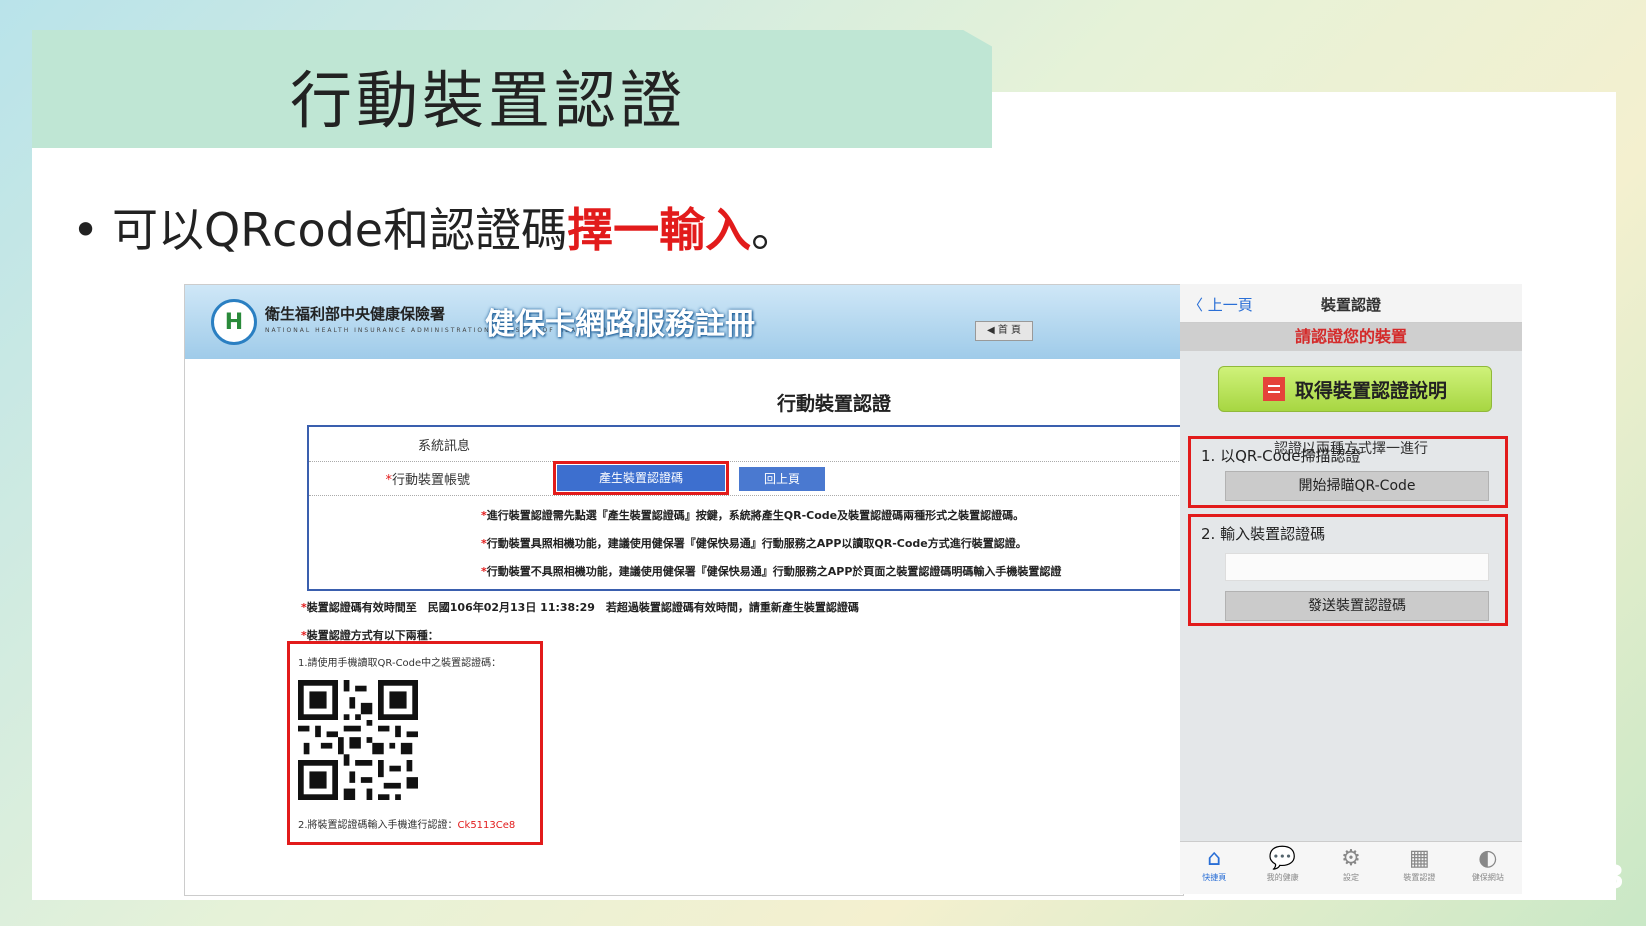 The image size is (1646, 926). I want to click on qr-manual-line: 2.將裝置認證碼輸入手機進行認證：Ck5113Ce8, so click(407, 825).